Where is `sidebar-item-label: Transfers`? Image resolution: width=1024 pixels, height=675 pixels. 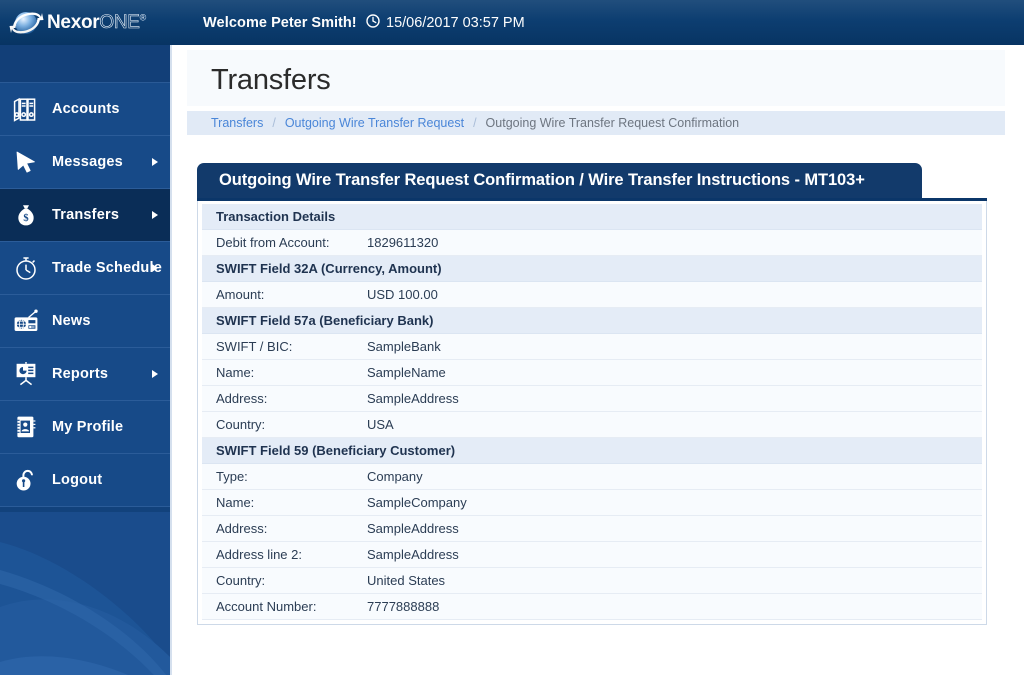 sidebar-item-label: Transfers is located at coordinates (86, 215).